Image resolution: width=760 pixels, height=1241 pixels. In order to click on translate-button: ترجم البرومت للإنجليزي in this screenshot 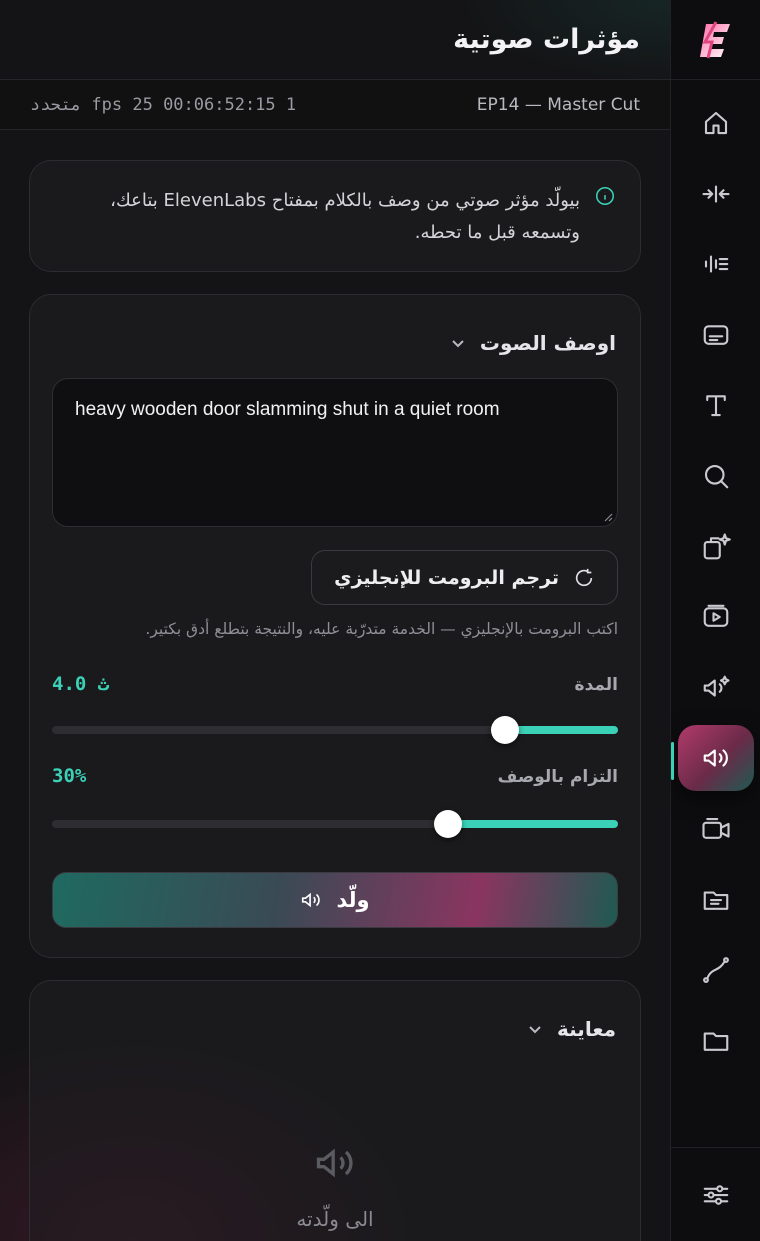, I will do `click(464, 577)`.